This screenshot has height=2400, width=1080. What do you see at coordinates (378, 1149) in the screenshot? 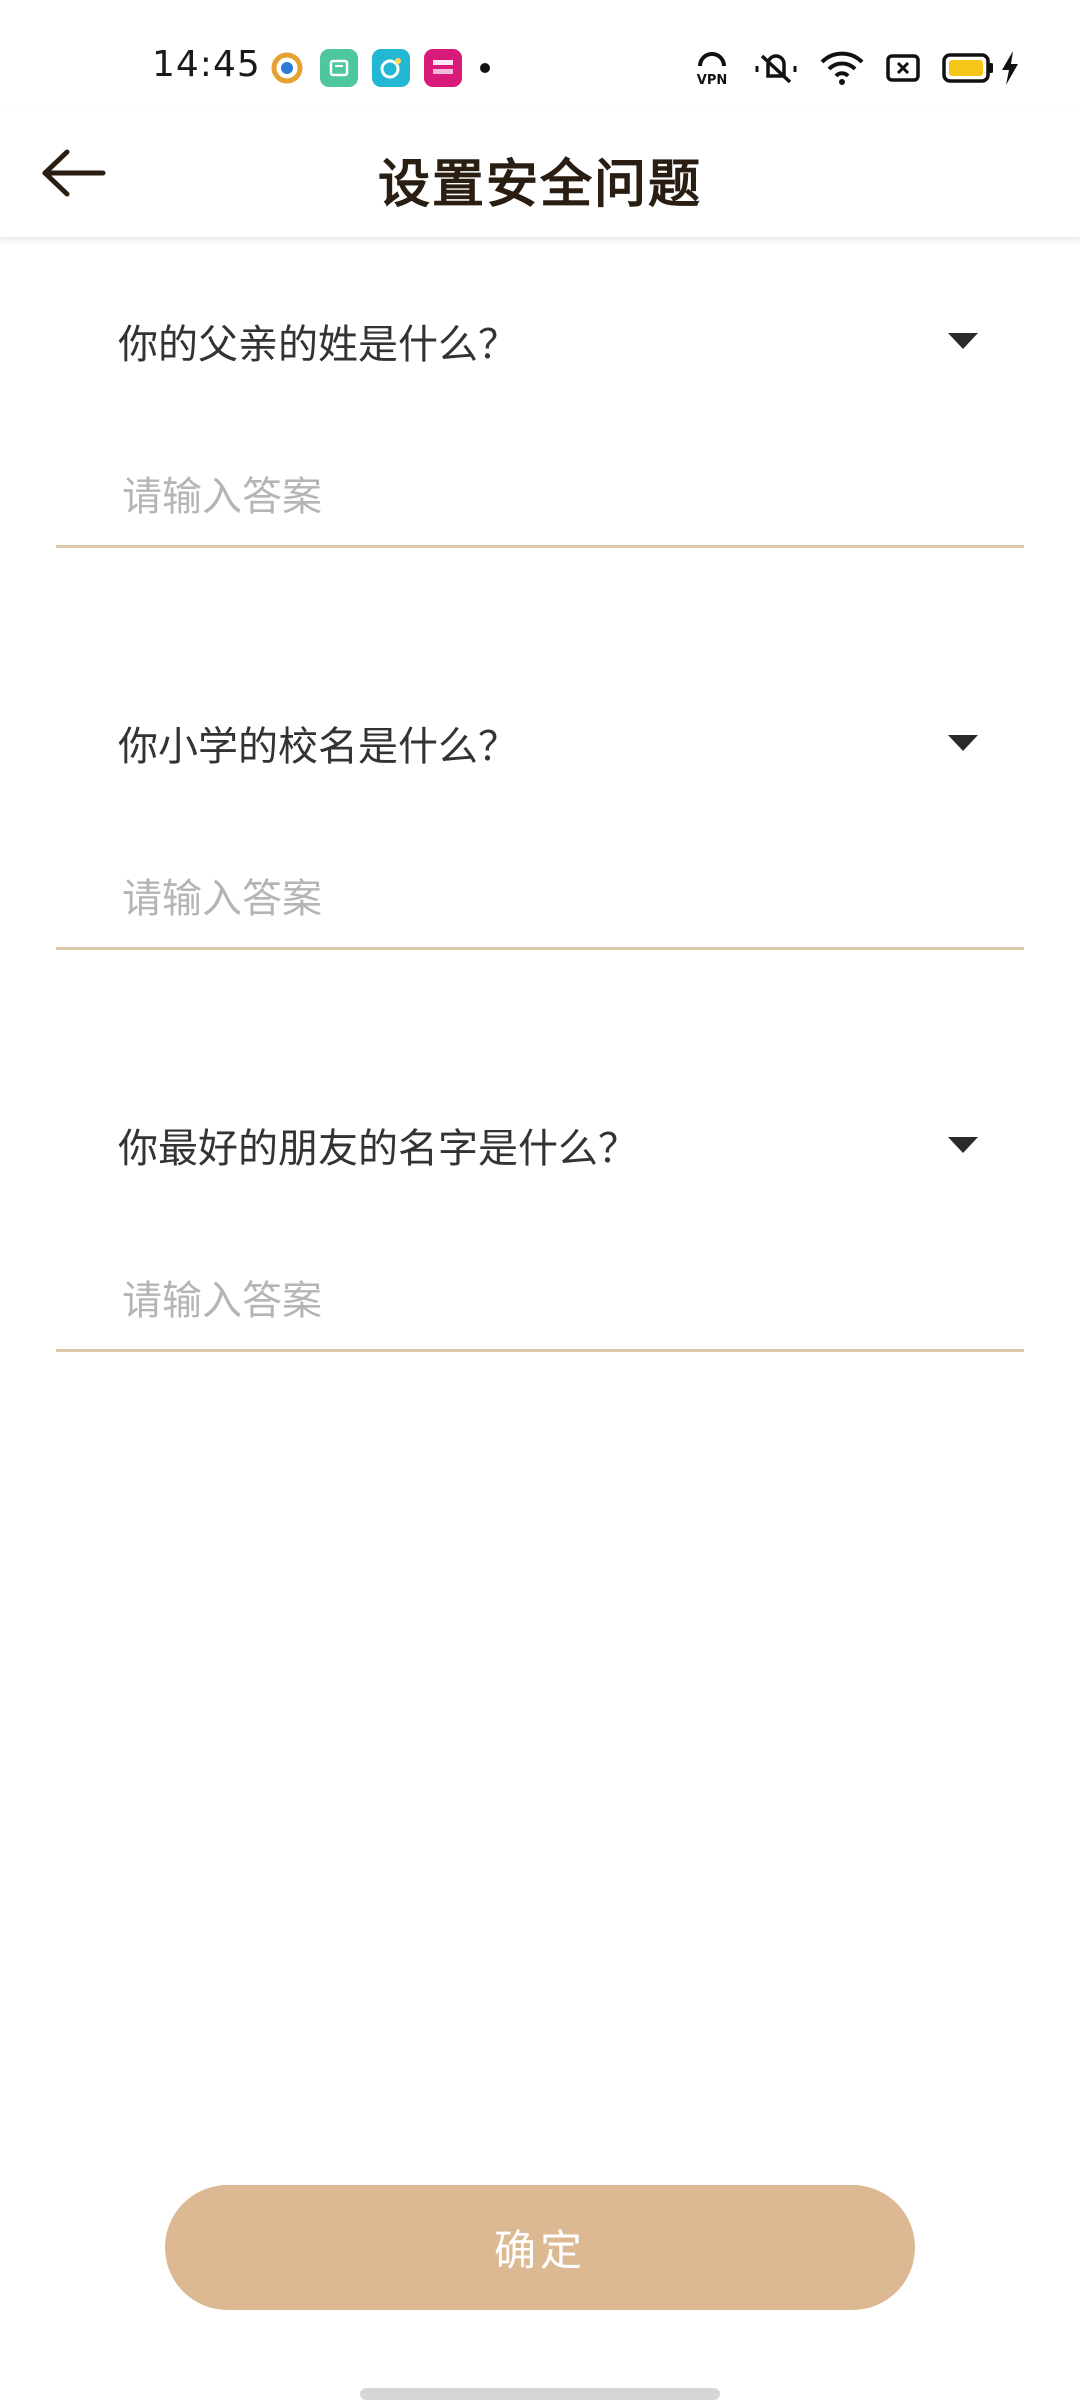
I see `question-text-3: 你最好的朋友的名字是什么？` at bounding box center [378, 1149].